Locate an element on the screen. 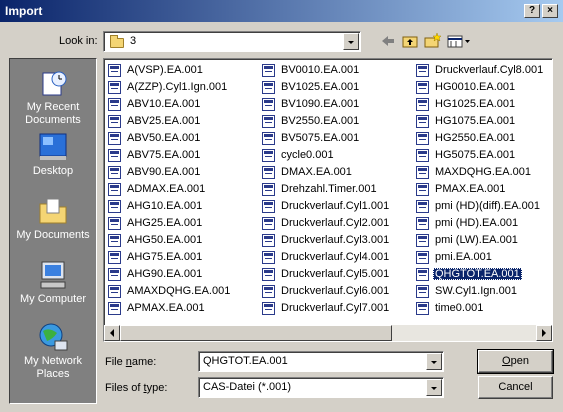 The height and width of the screenshot is (412, 563). file-item: Drehzahl.Timer.001 is located at coordinates (326, 189).